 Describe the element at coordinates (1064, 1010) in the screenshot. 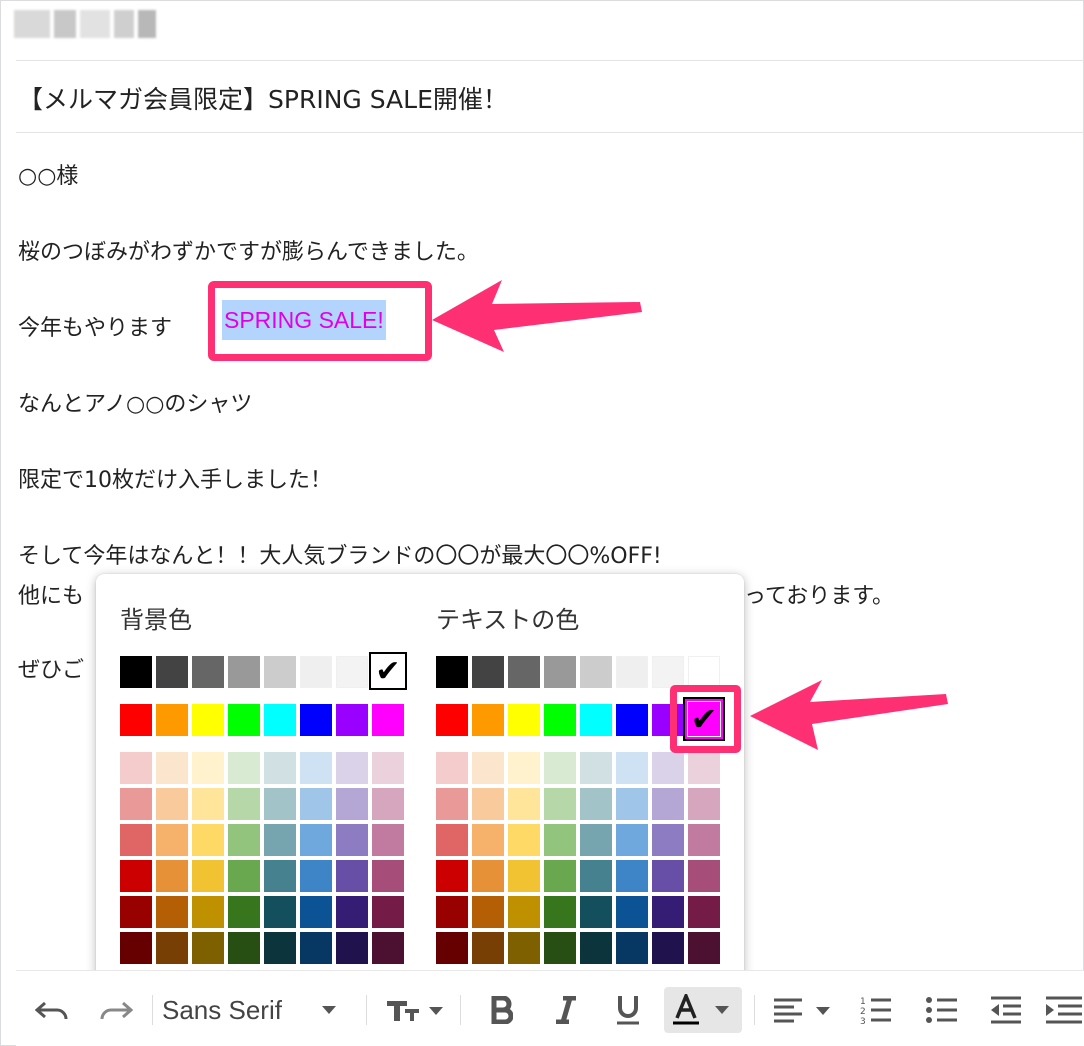

I see `indent-more-icon` at that location.